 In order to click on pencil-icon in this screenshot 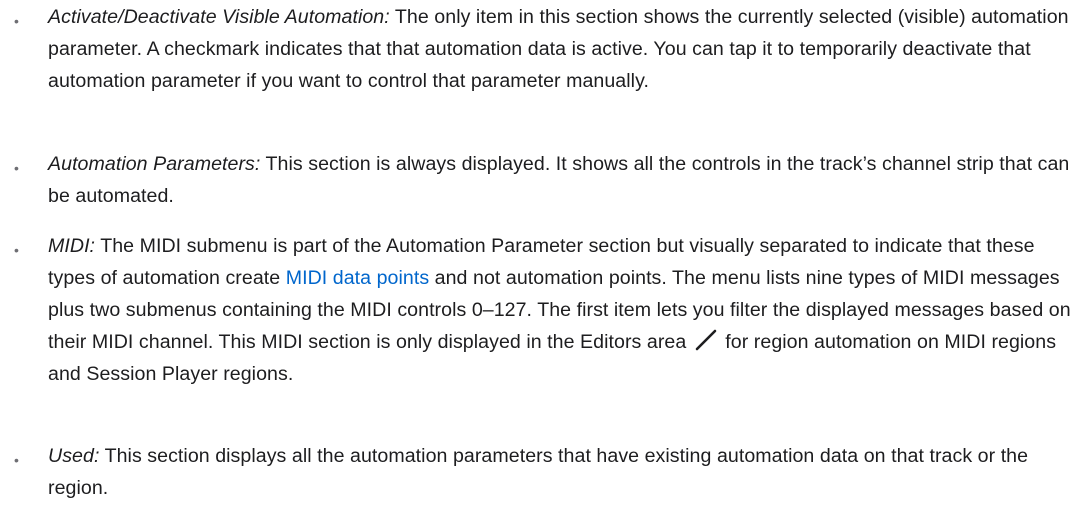, I will do `click(706, 340)`.